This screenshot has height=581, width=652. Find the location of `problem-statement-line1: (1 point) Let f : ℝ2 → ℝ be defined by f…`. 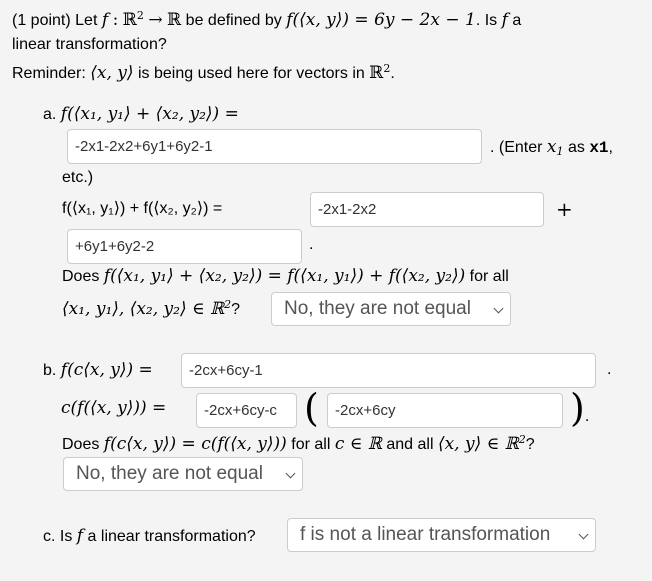

problem-statement-line1: (1 point) Let f : ℝ2 → ℝ be defined by f… is located at coordinates (266, 19).